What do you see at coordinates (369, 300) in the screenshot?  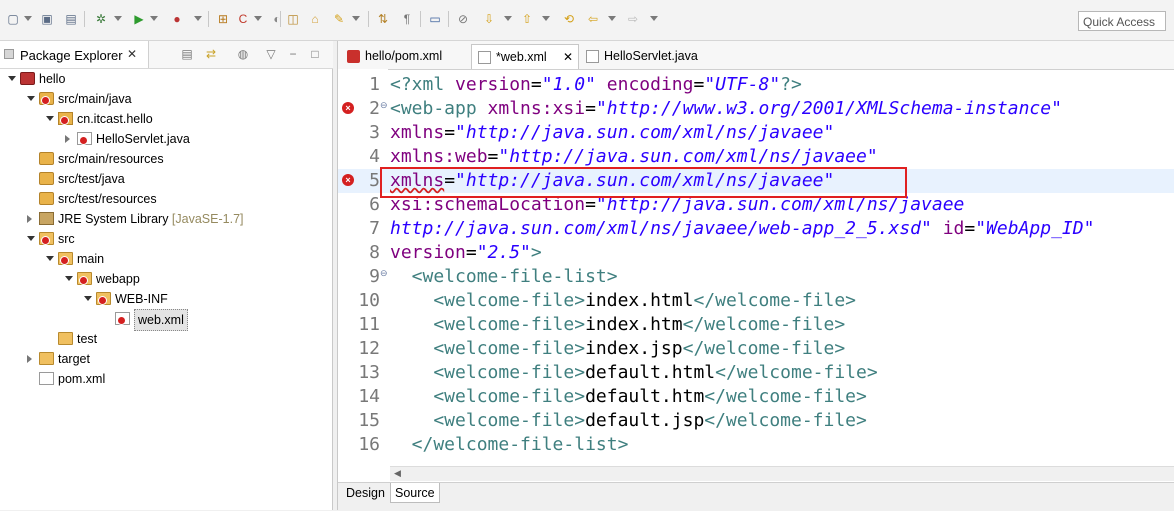 I see `line-number: 10` at bounding box center [369, 300].